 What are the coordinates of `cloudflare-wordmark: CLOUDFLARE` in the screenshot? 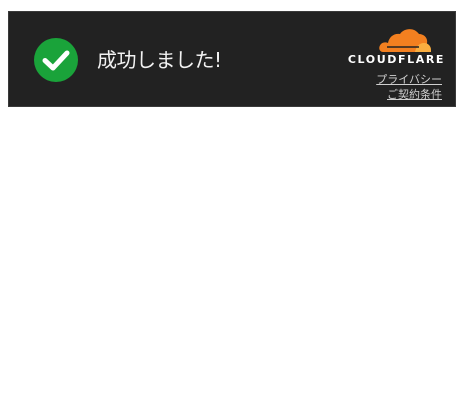 It's located at (396, 59).